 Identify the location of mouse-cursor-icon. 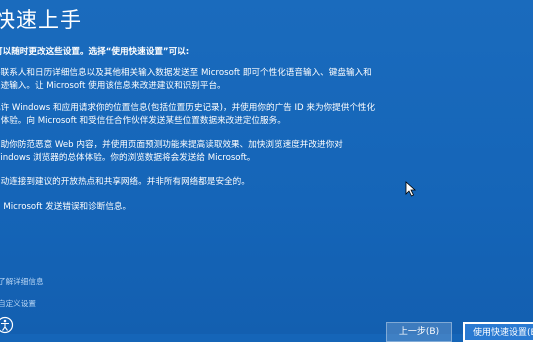
(411, 189).